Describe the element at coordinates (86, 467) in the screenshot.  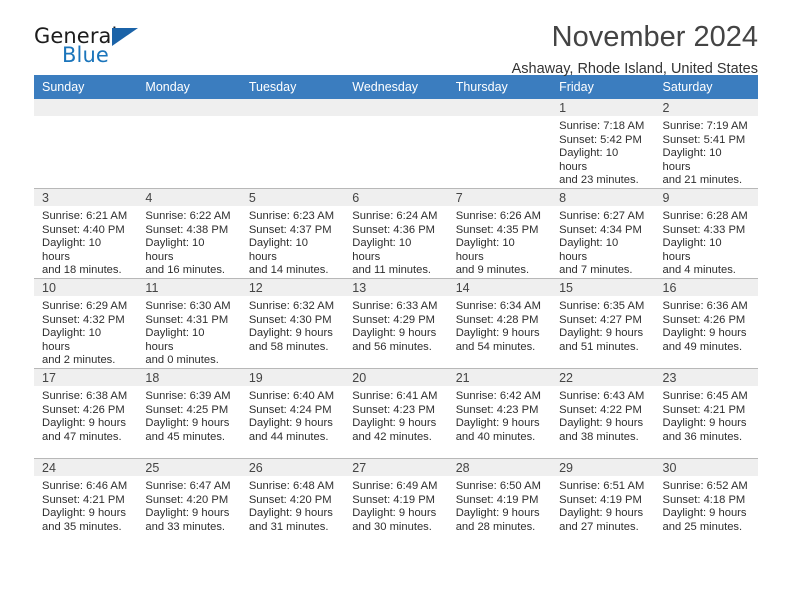
I see `day-number: 24` at that location.